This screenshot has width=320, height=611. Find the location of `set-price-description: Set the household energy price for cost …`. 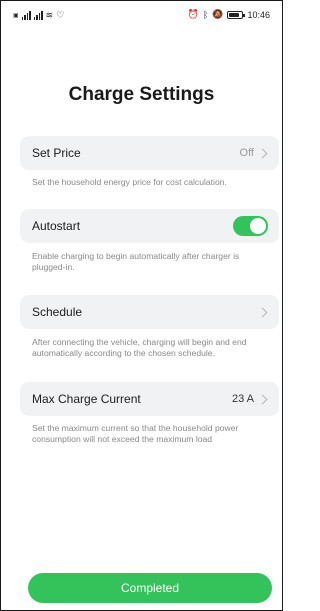

set-price-description: Set the household energy price for cost … is located at coordinates (129, 182).